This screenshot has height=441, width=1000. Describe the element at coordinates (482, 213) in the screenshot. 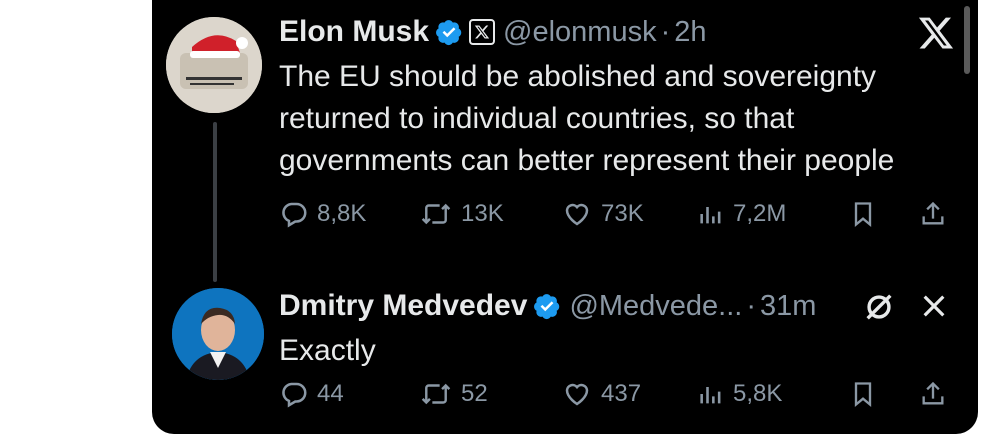

I see `repost-count: 13K` at that location.